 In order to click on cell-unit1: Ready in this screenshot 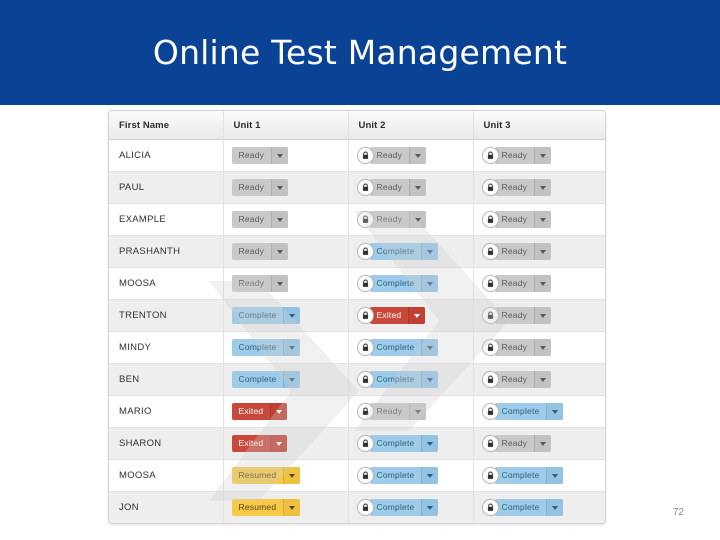, I will do `click(286, 251)`.